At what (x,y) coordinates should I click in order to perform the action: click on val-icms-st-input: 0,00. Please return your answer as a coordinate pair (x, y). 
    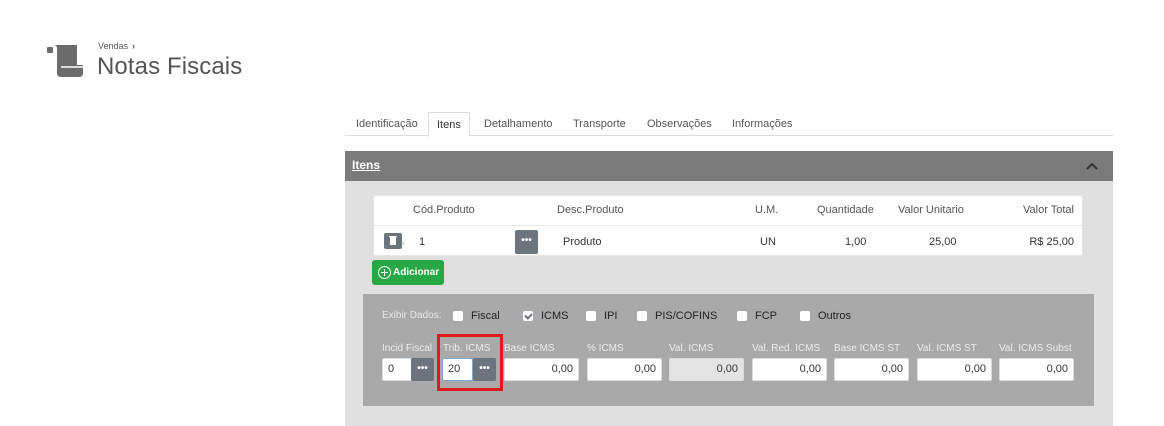
    Looking at the image, I should click on (954, 369).